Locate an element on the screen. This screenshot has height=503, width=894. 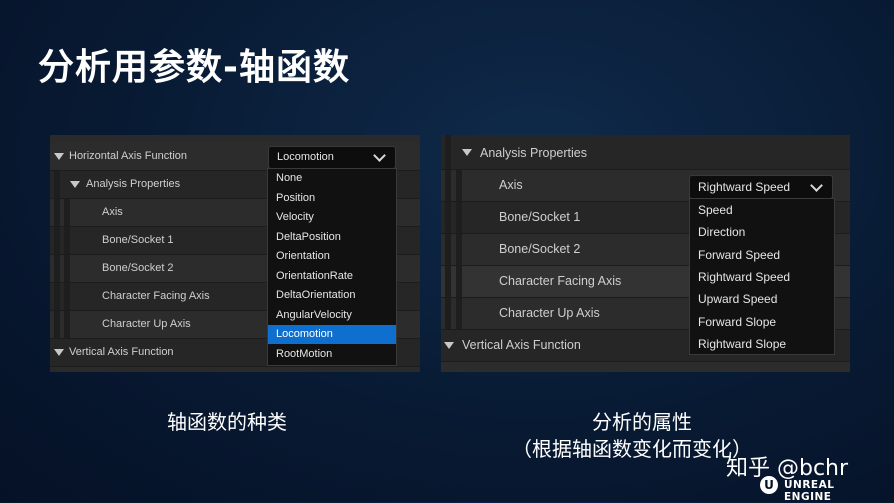
dropdown-option-orientationrate: OrientationRate is located at coordinates (332, 276).